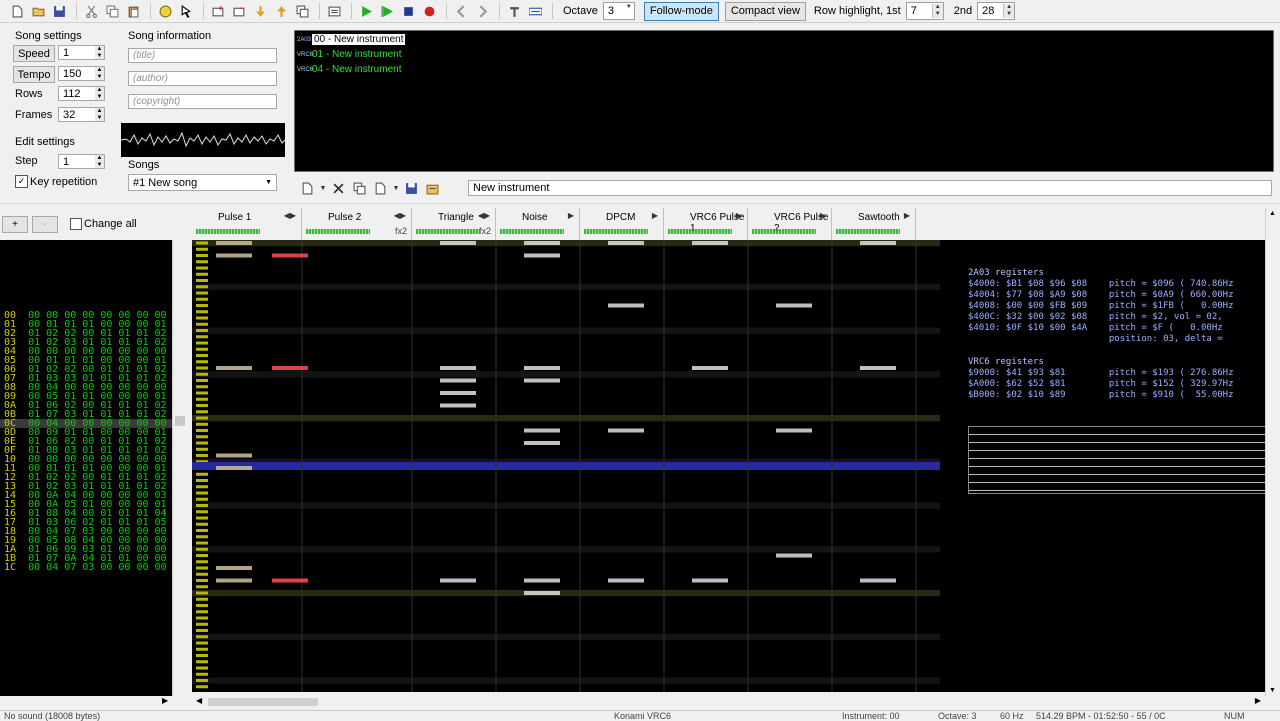 This screenshot has height=721, width=1280. I want to click on add-frame-button: +, so click(15, 224).